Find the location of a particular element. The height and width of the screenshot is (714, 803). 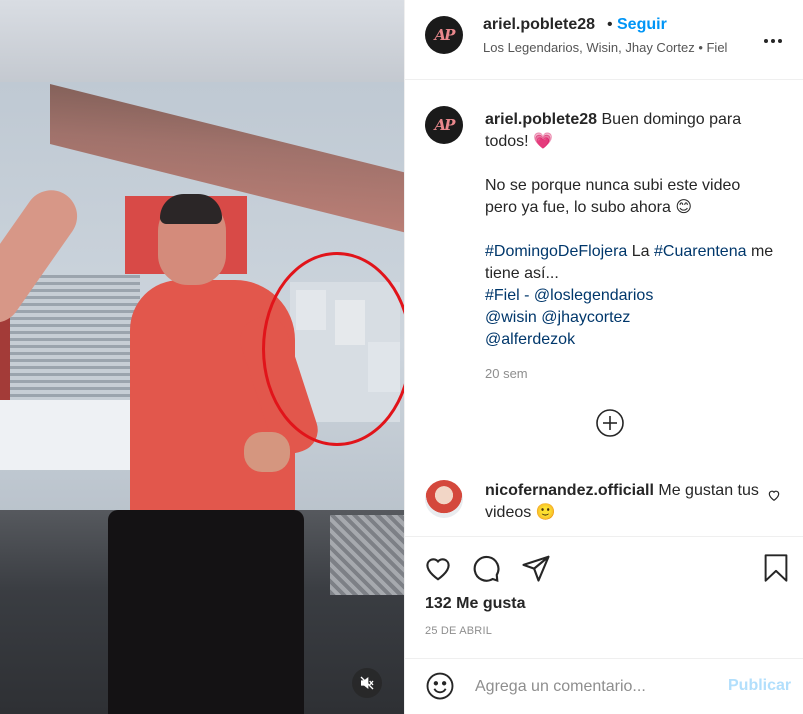

red-circle-annotation is located at coordinates (333, 349).